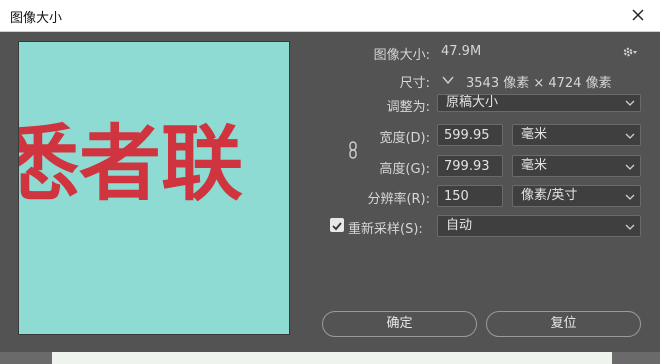  Describe the element at coordinates (385, 229) in the screenshot. I see `resample-label: 重新采样(S):` at that location.